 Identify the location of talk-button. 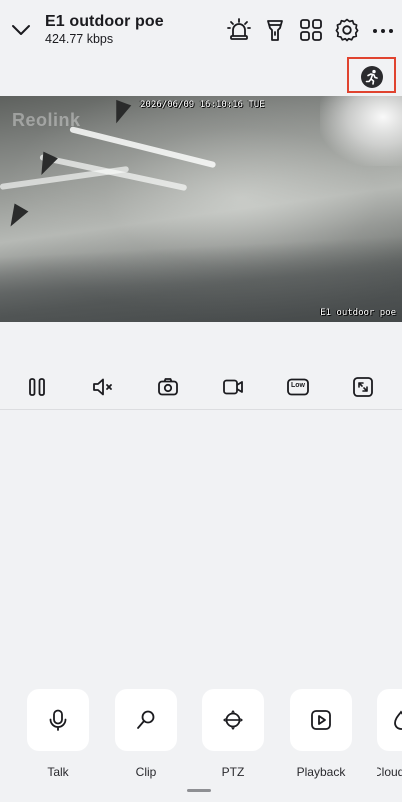
(58, 720).